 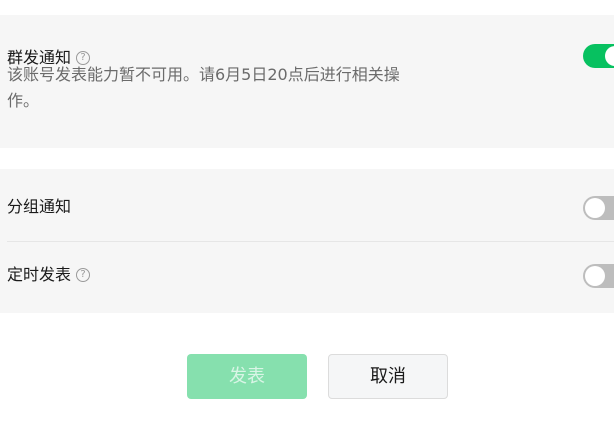 I want to click on help-circle-icon: ?, so click(x=83, y=275).